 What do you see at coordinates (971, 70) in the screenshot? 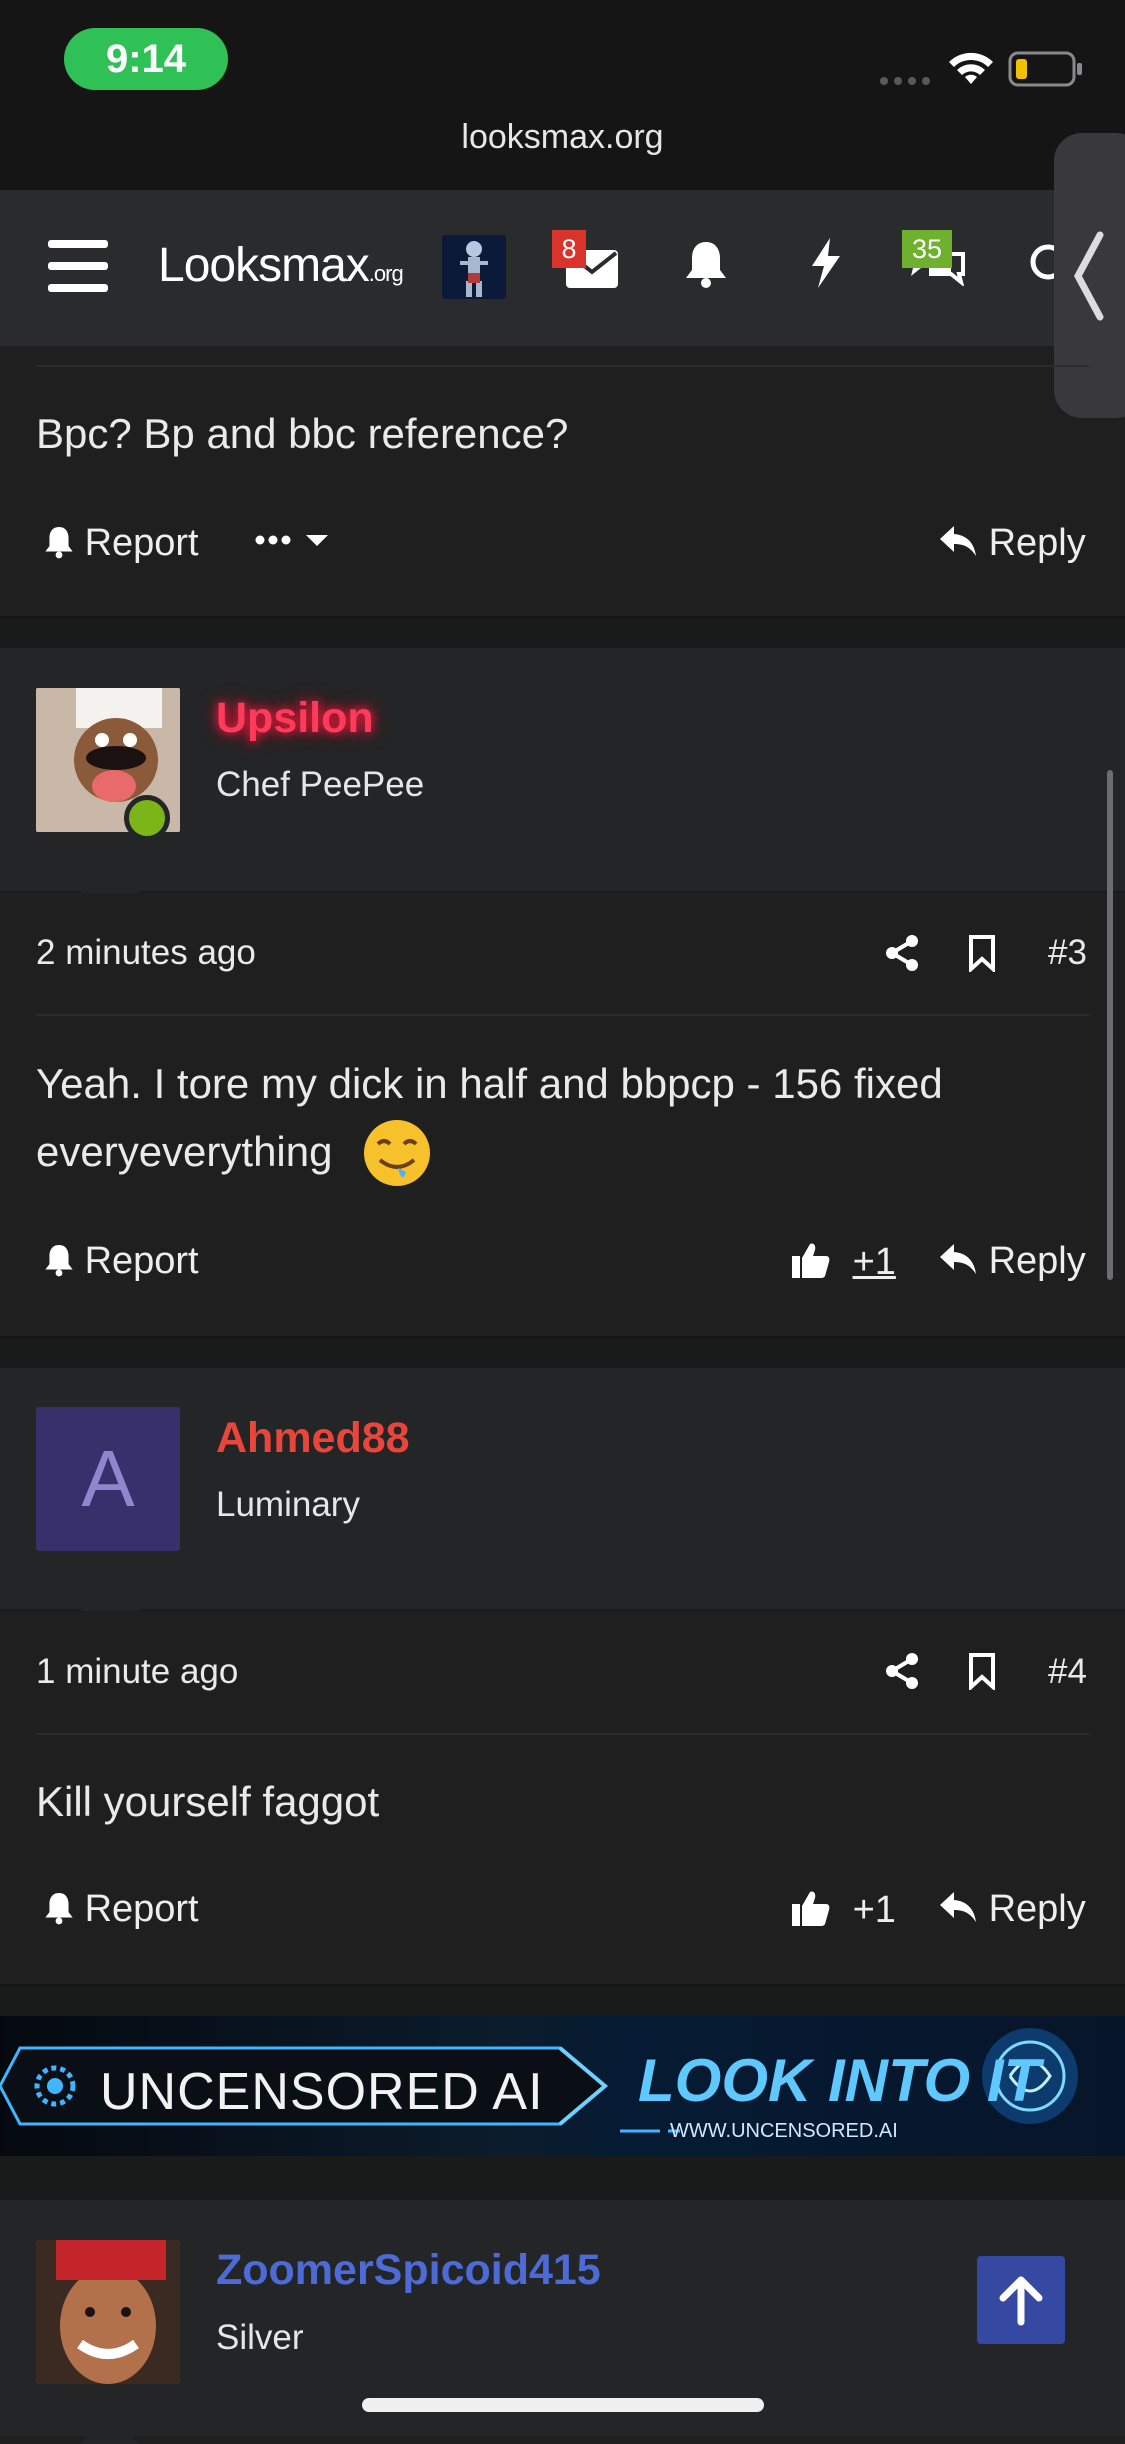
I see `wifi-icon` at bounding box center [971, 70].